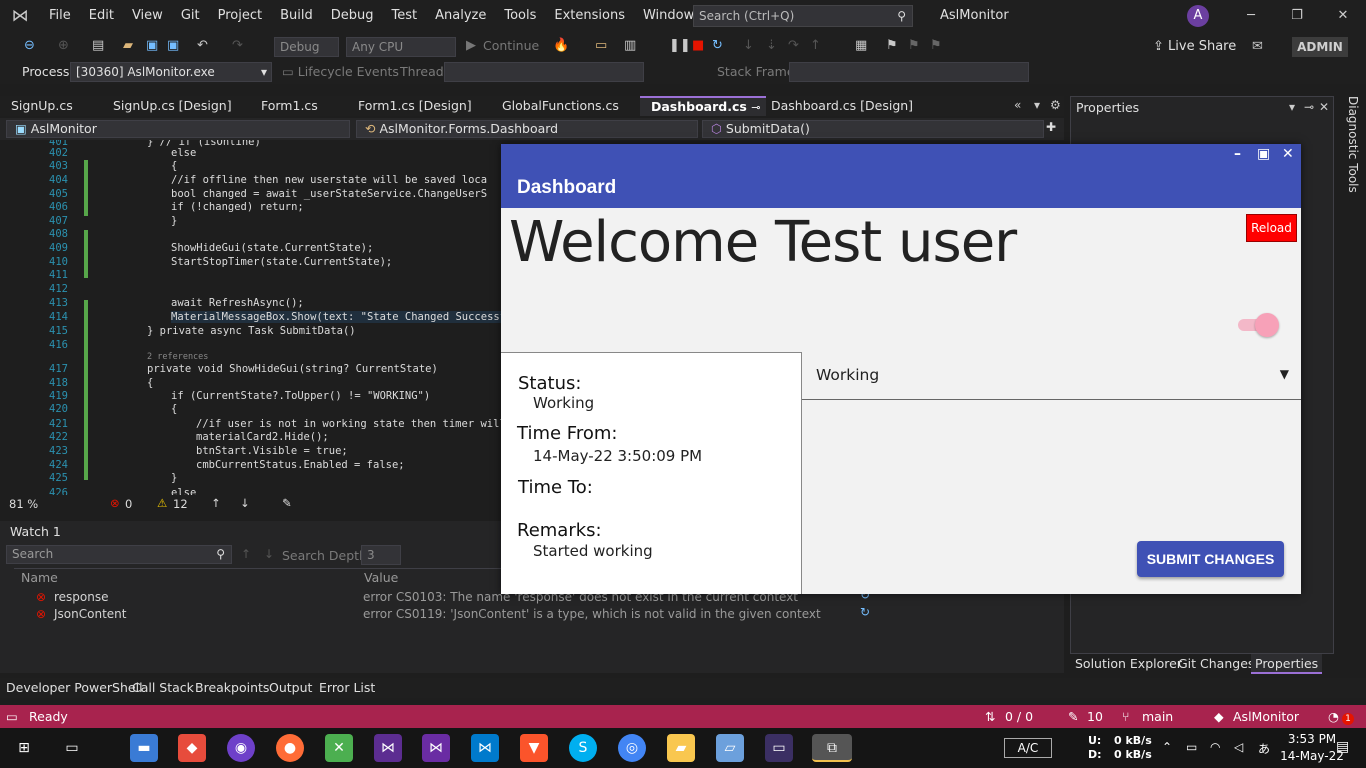 The image size is (1366, 768). What do you see at coordinates (865, 612) in the screenshot?
I see `refresh-icon: ↻` at bounding box center [865, 612].